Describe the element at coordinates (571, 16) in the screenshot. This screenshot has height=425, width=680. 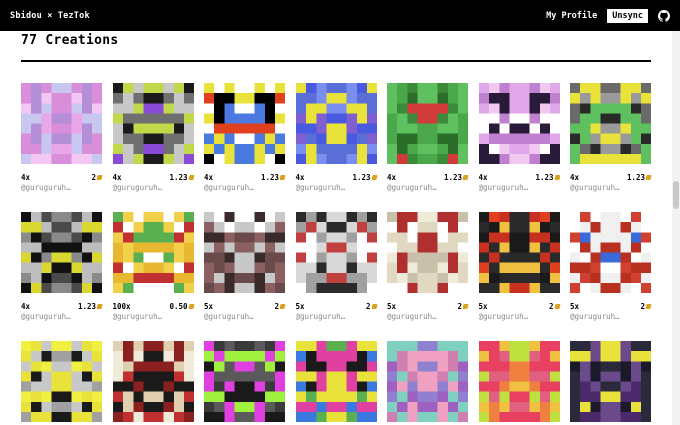
I see `my-profile-link: My Profile` at that location.